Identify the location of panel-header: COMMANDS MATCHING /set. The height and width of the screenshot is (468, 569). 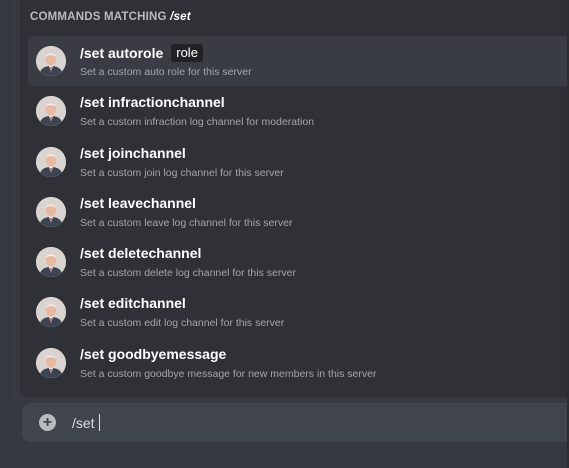
(110, 17).